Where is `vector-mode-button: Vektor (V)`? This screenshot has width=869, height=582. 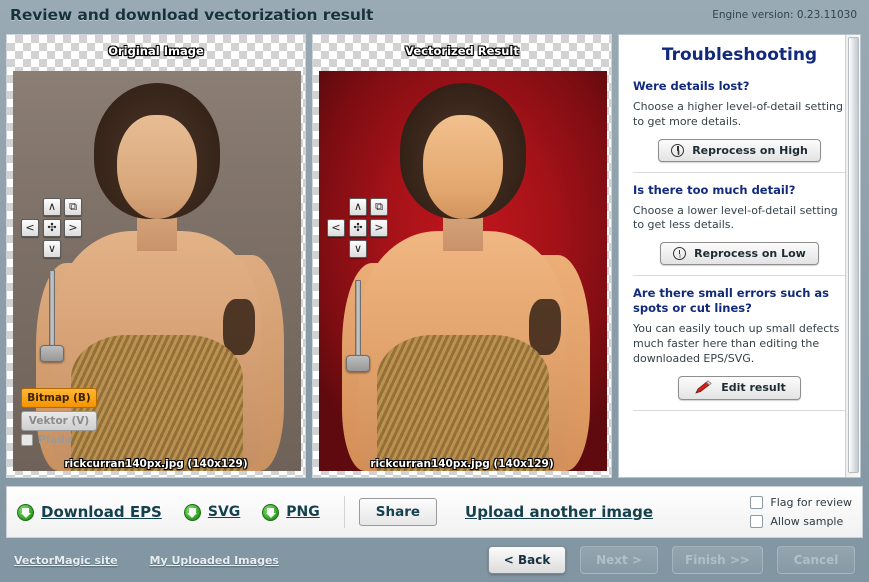 vector-mode-button: Vektor (V) is located at coordinates (59, 421).